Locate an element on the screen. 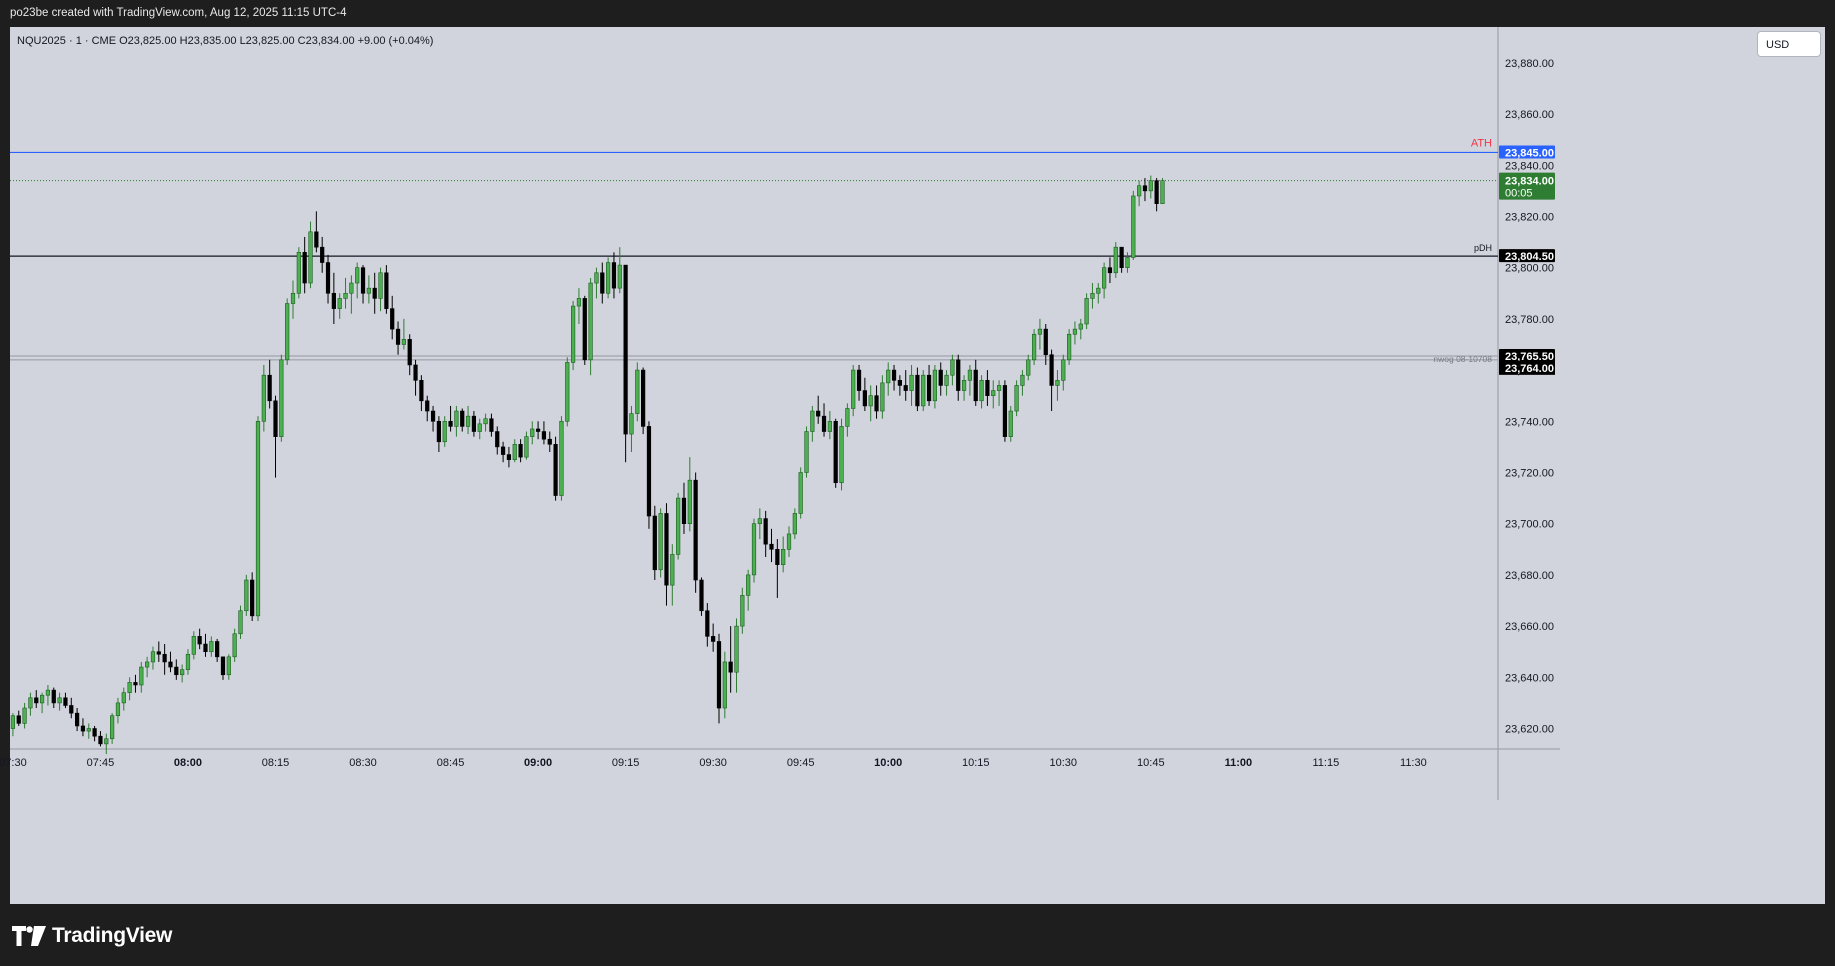 The width and height of the screenshot is (1835, 966). price-tick-label: 23,680.00 is located at coordinates (1529, 576).